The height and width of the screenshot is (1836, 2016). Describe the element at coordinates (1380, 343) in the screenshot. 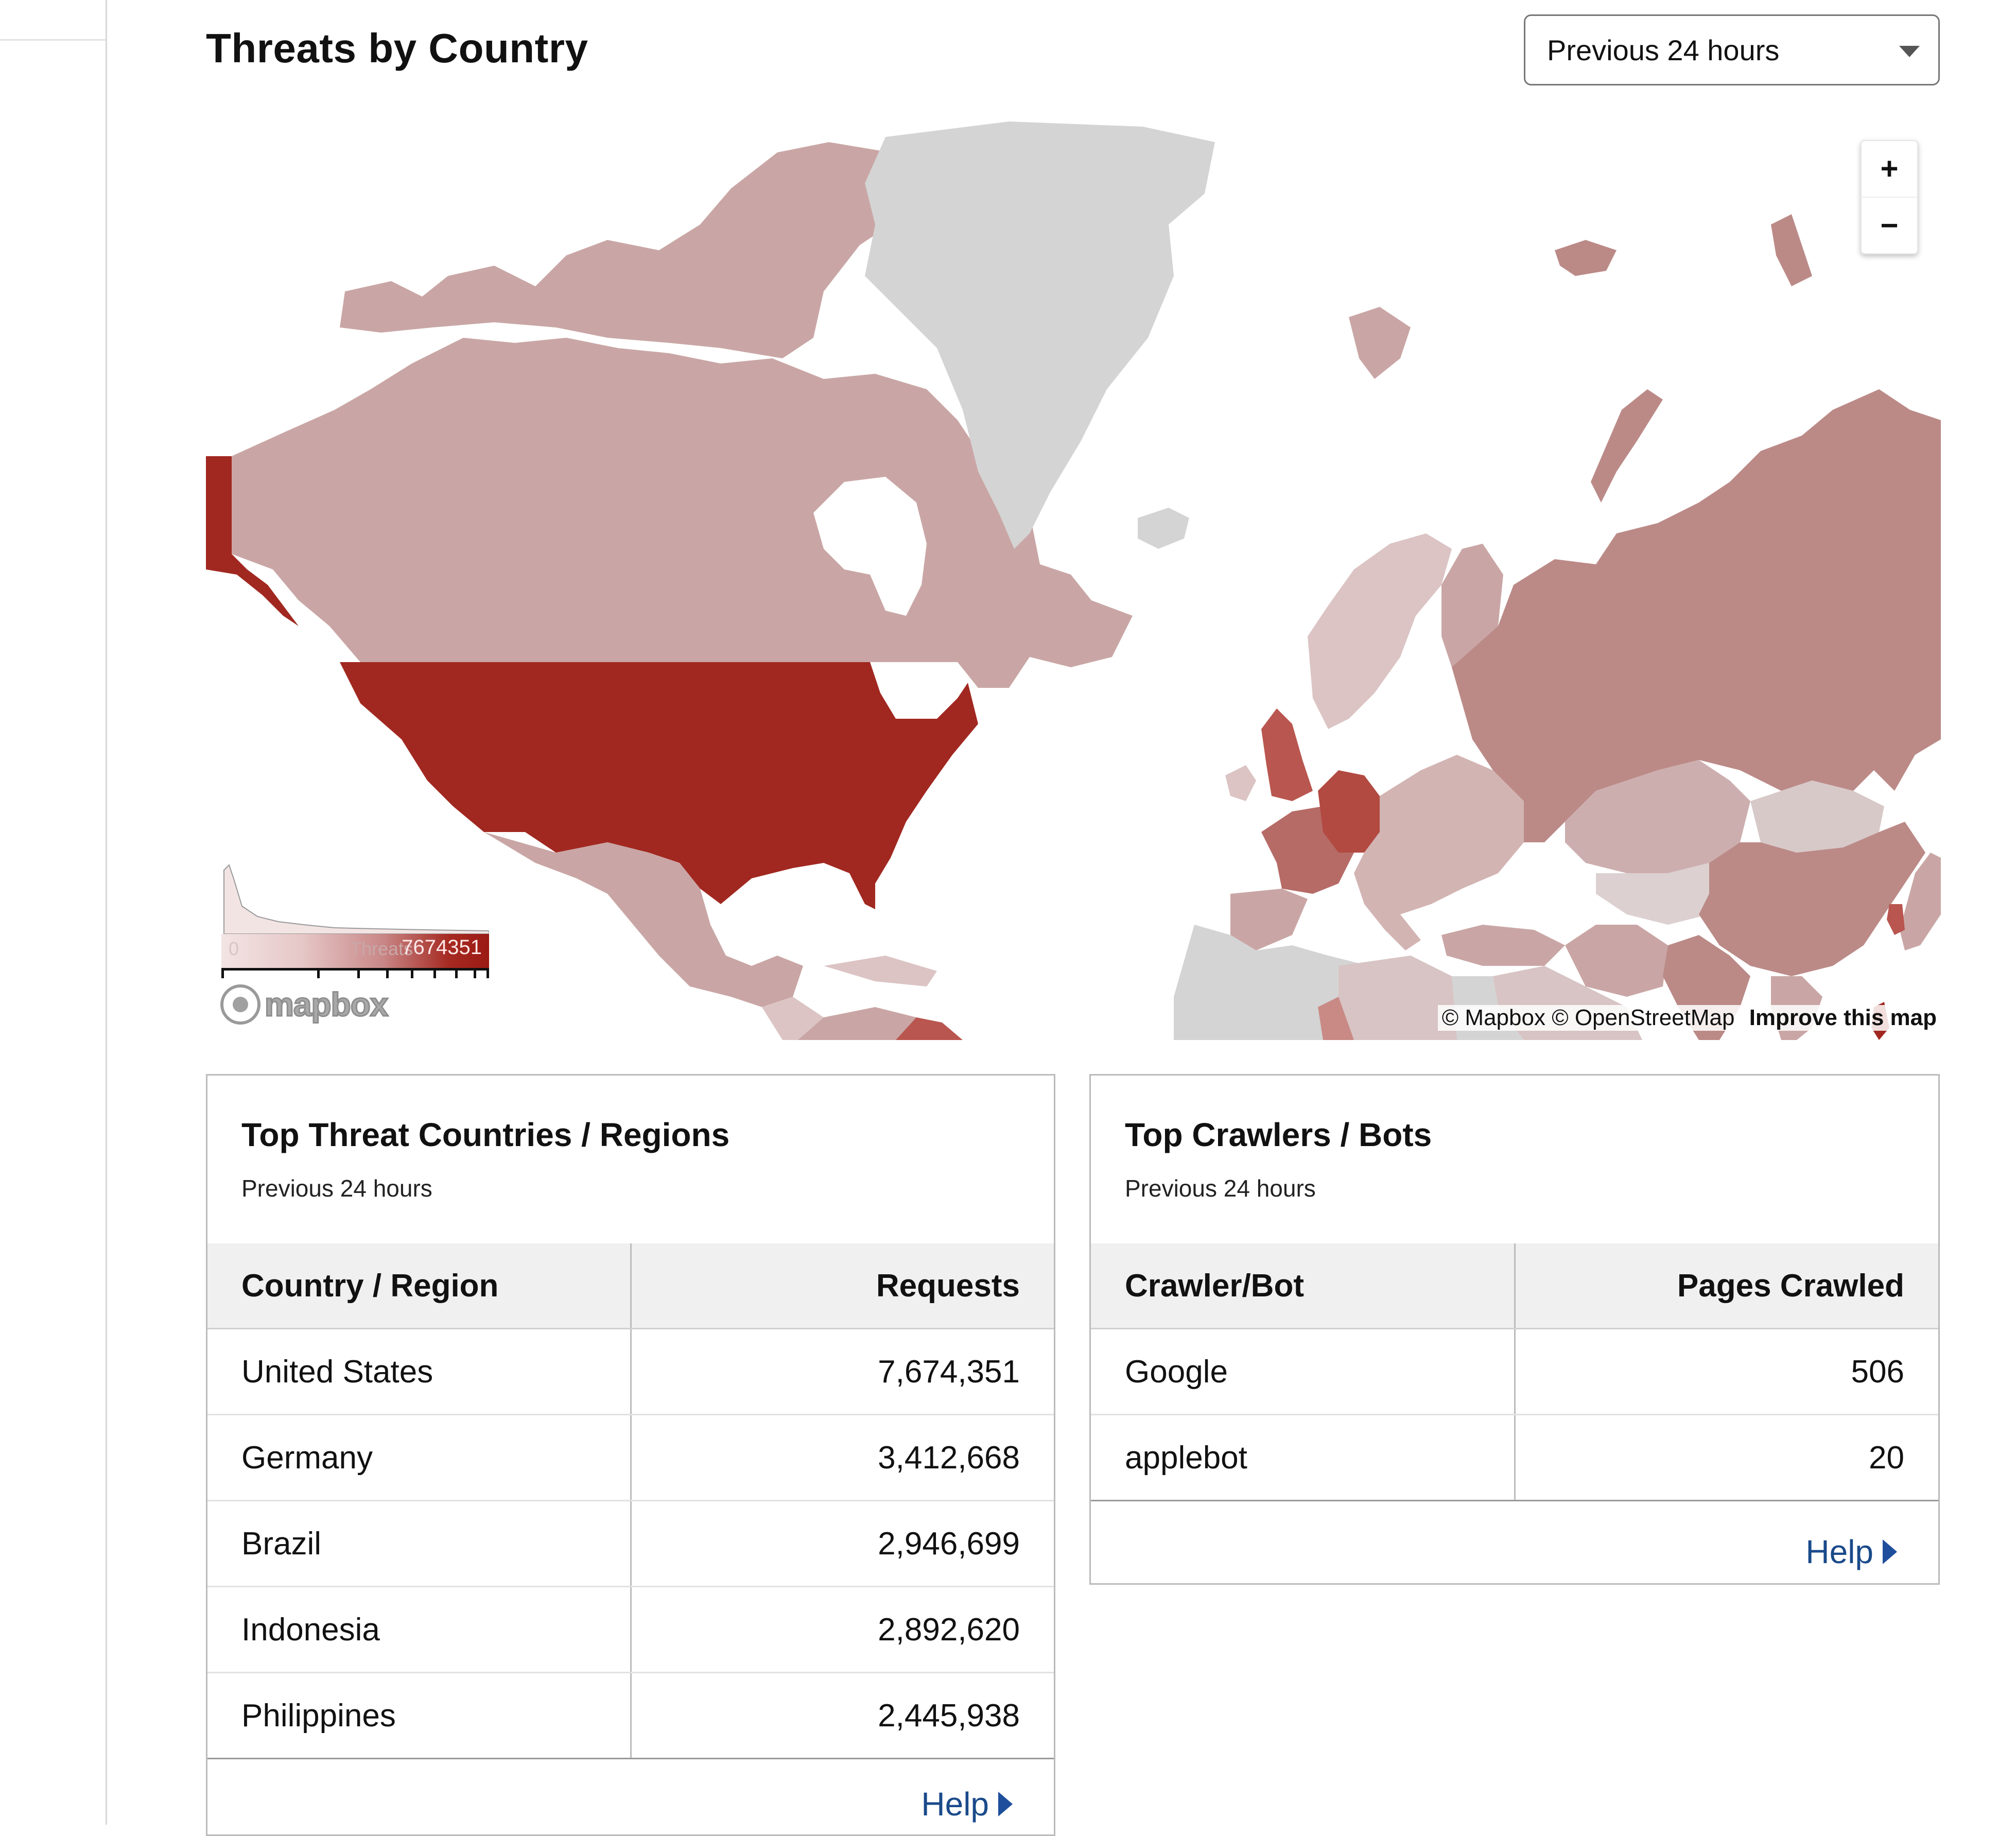

I see `country-svalbard` at that location.